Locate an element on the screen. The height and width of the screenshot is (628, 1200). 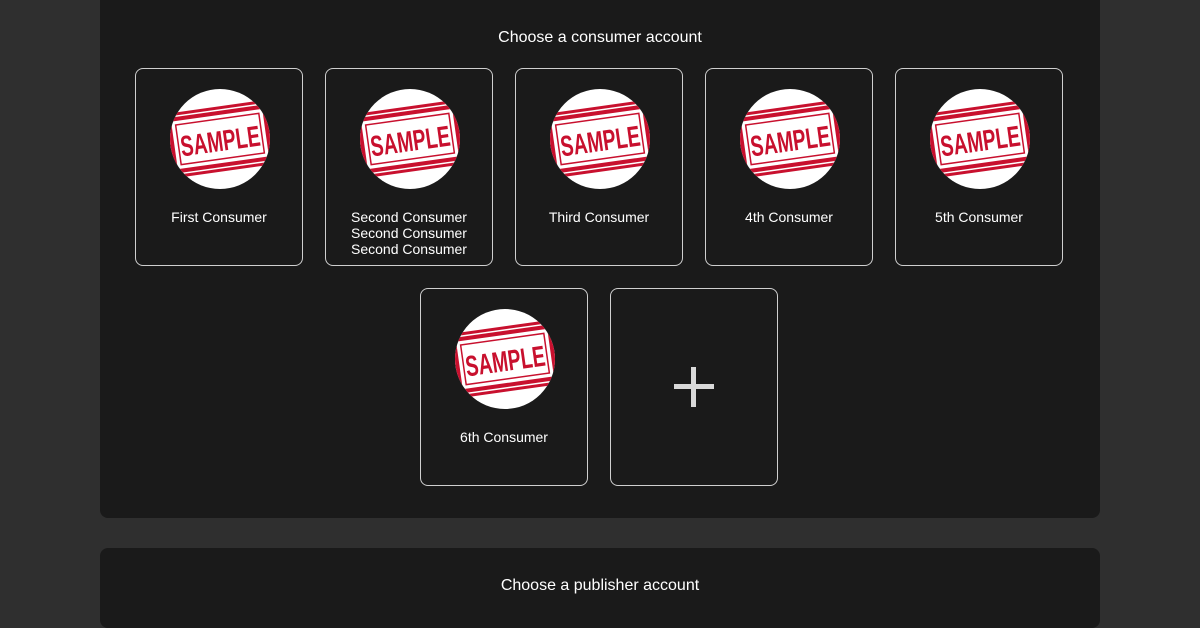
consumer-card-label: First Consumer is located at coordinates (219, 217).